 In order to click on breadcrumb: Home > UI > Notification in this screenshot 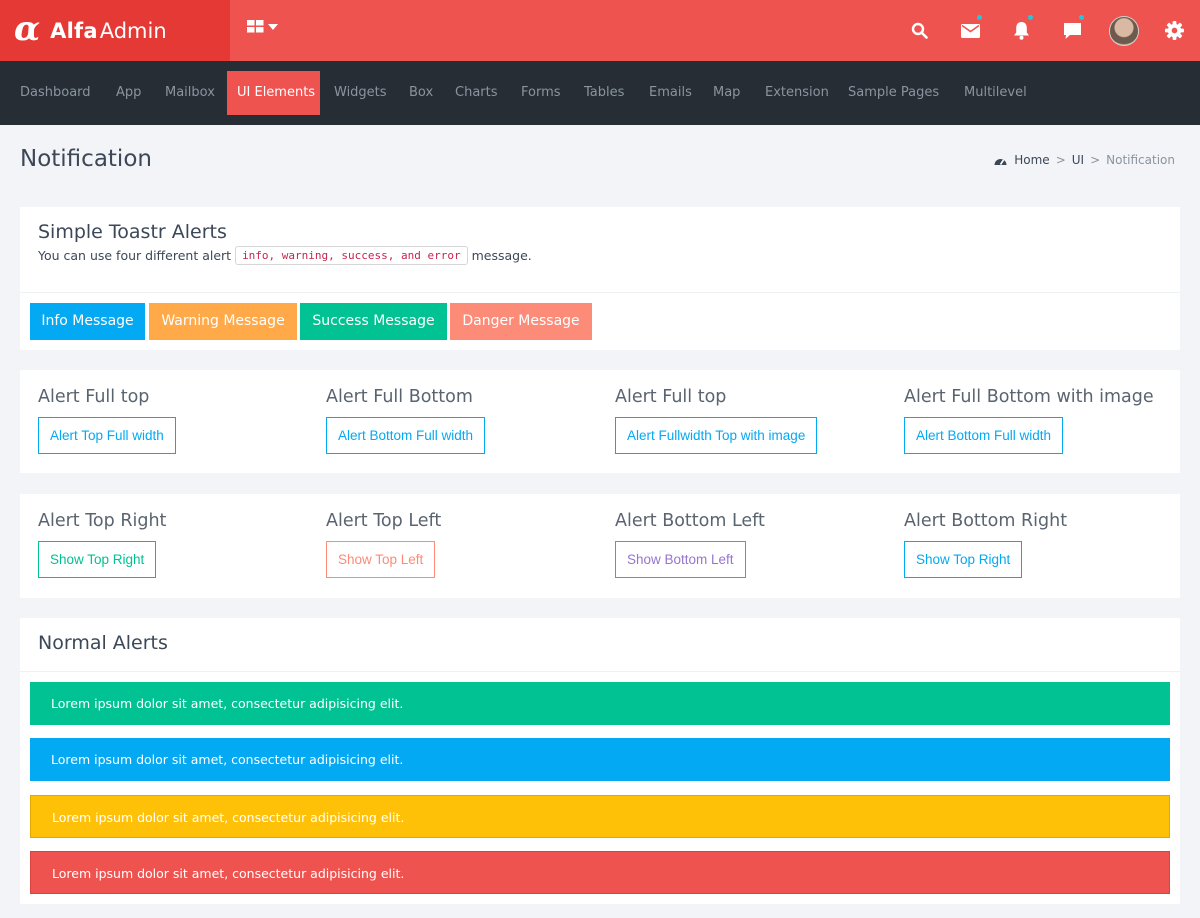, I will do `click(1084, 160)`.